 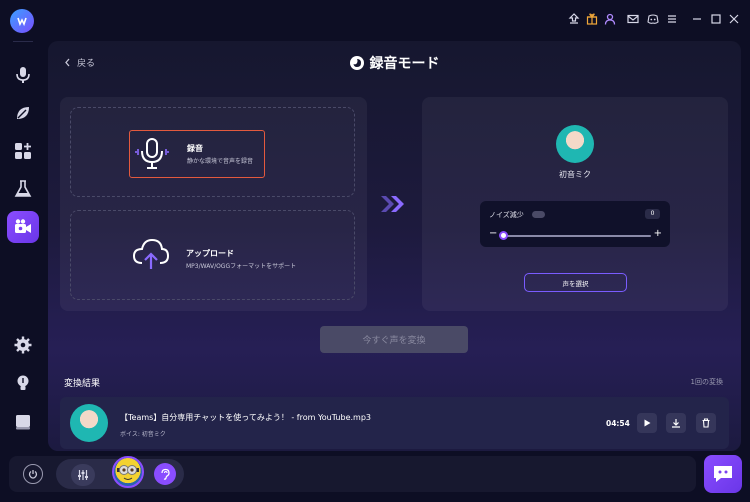 I want to click on result-avatar, so click(x=89, y=423).